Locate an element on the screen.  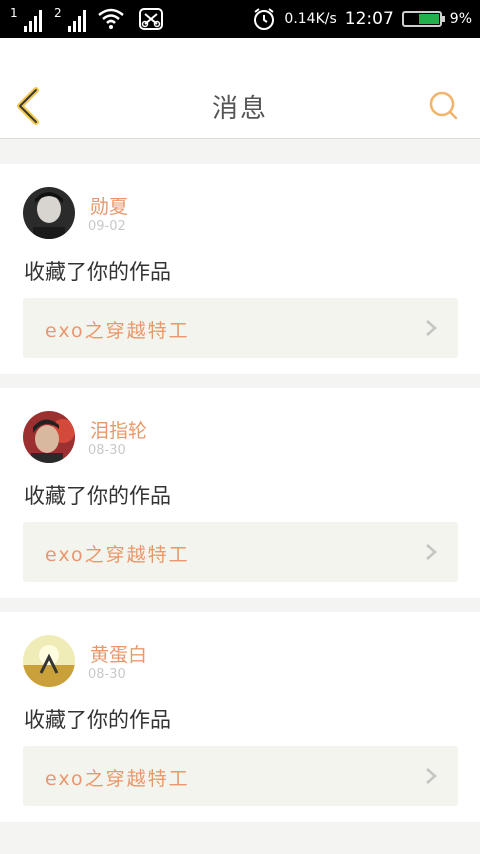
search-button is located at coordinates (444, 106).